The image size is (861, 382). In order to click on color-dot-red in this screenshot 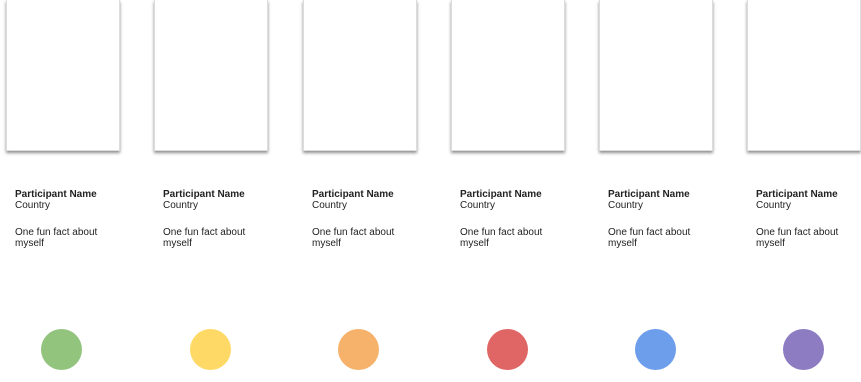, I will do `click(507, 349)`.